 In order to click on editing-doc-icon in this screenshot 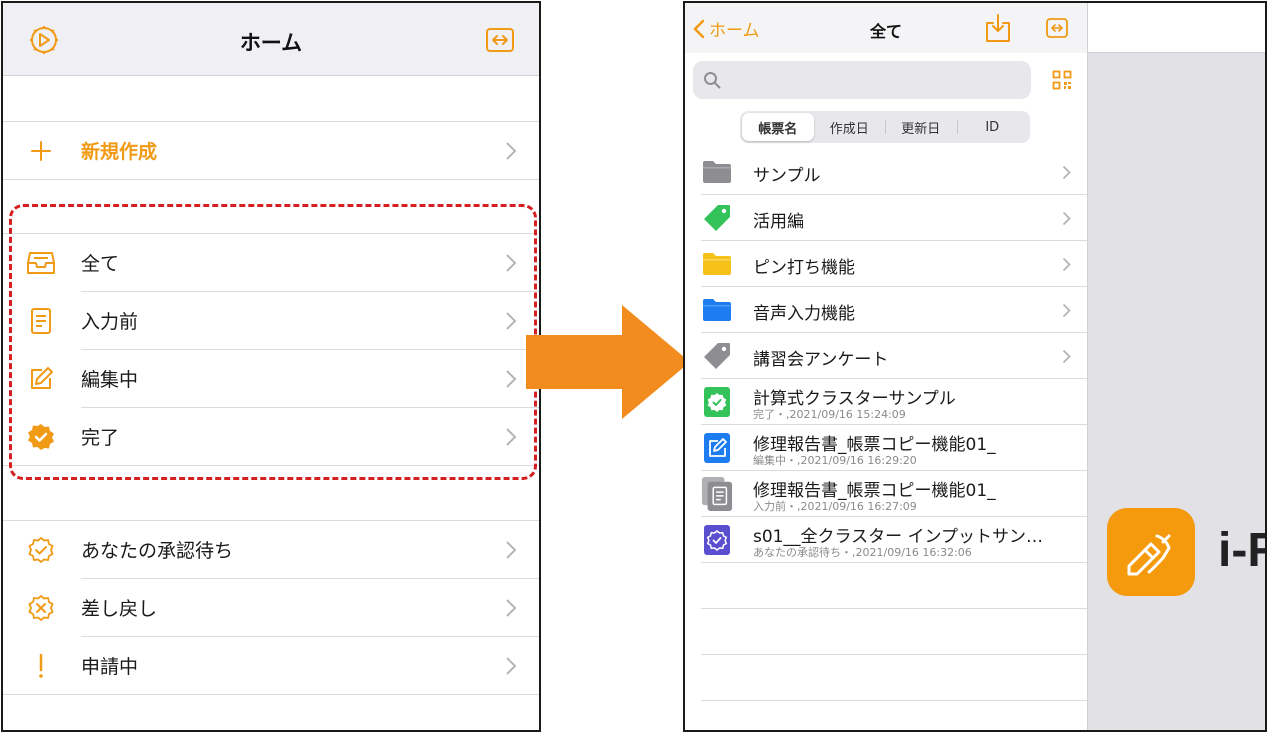, I will do `click(717, 448)`.